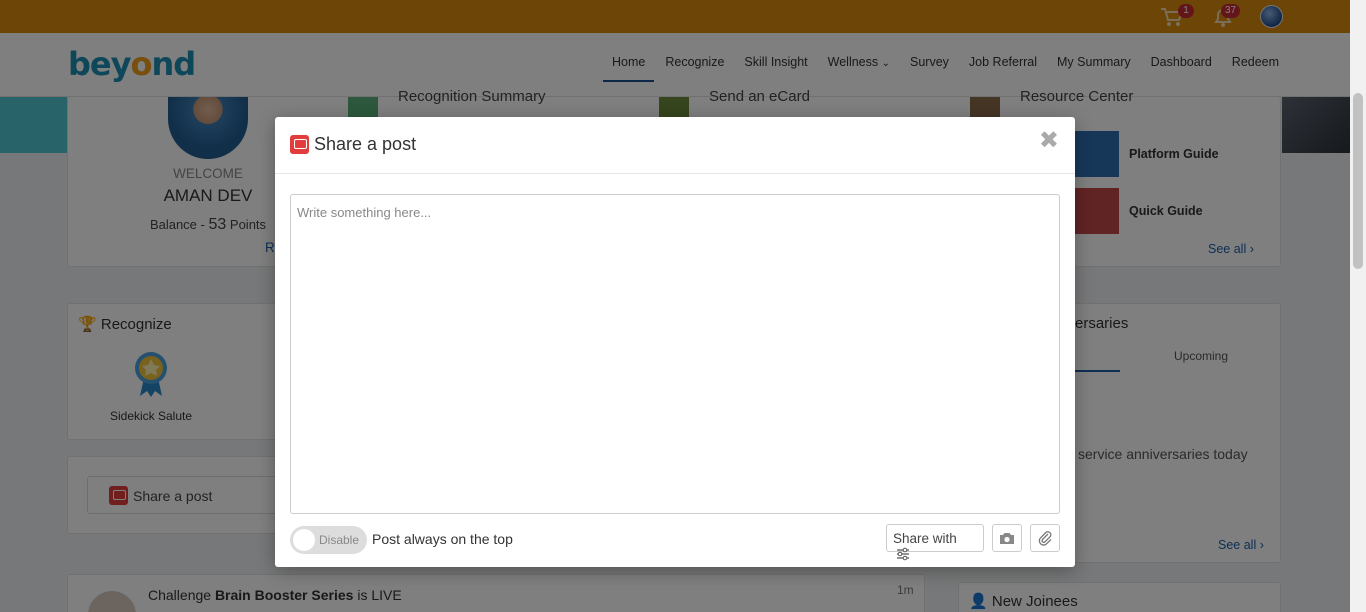  What do you see at coordinates (299, 144) in the screenshot?
I see `post-icon` at bounding box center [299, 144].